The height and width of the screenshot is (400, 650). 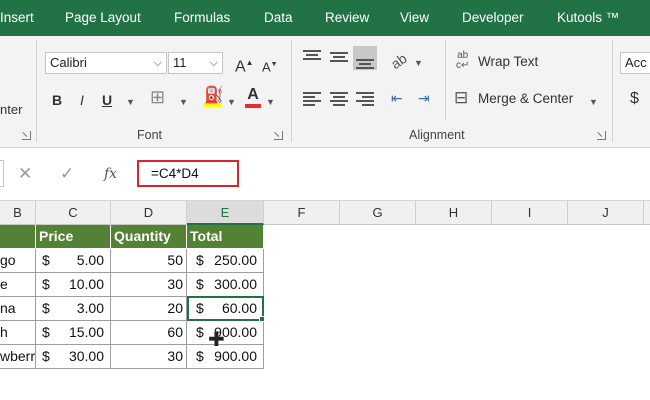 What do you see at coordinates (157, 97) in the screenshot?
I see `borders-icon: ⊞` at bounding box center [157, 97].